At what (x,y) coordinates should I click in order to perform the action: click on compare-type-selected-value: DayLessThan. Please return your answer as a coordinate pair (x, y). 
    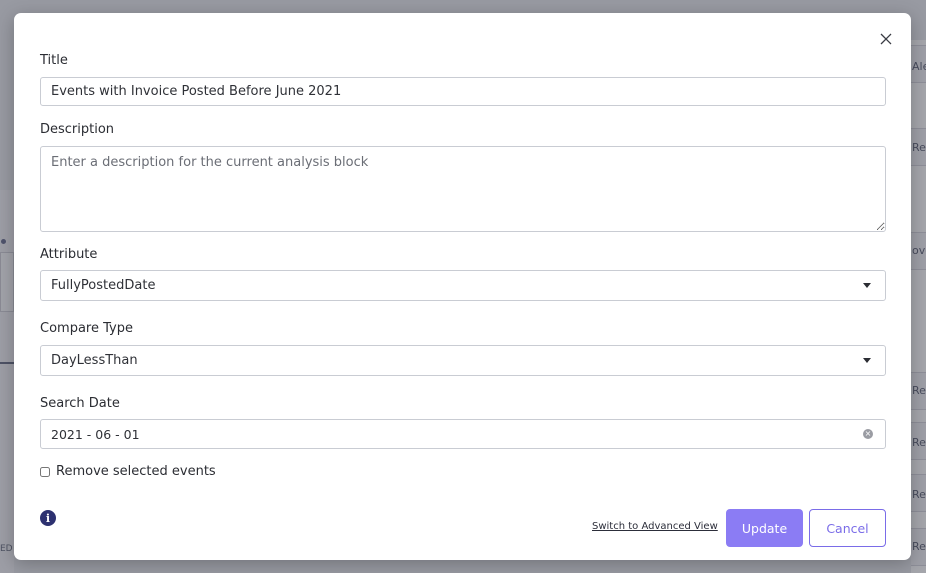
    Looking at the image, I should click on (94, 360).